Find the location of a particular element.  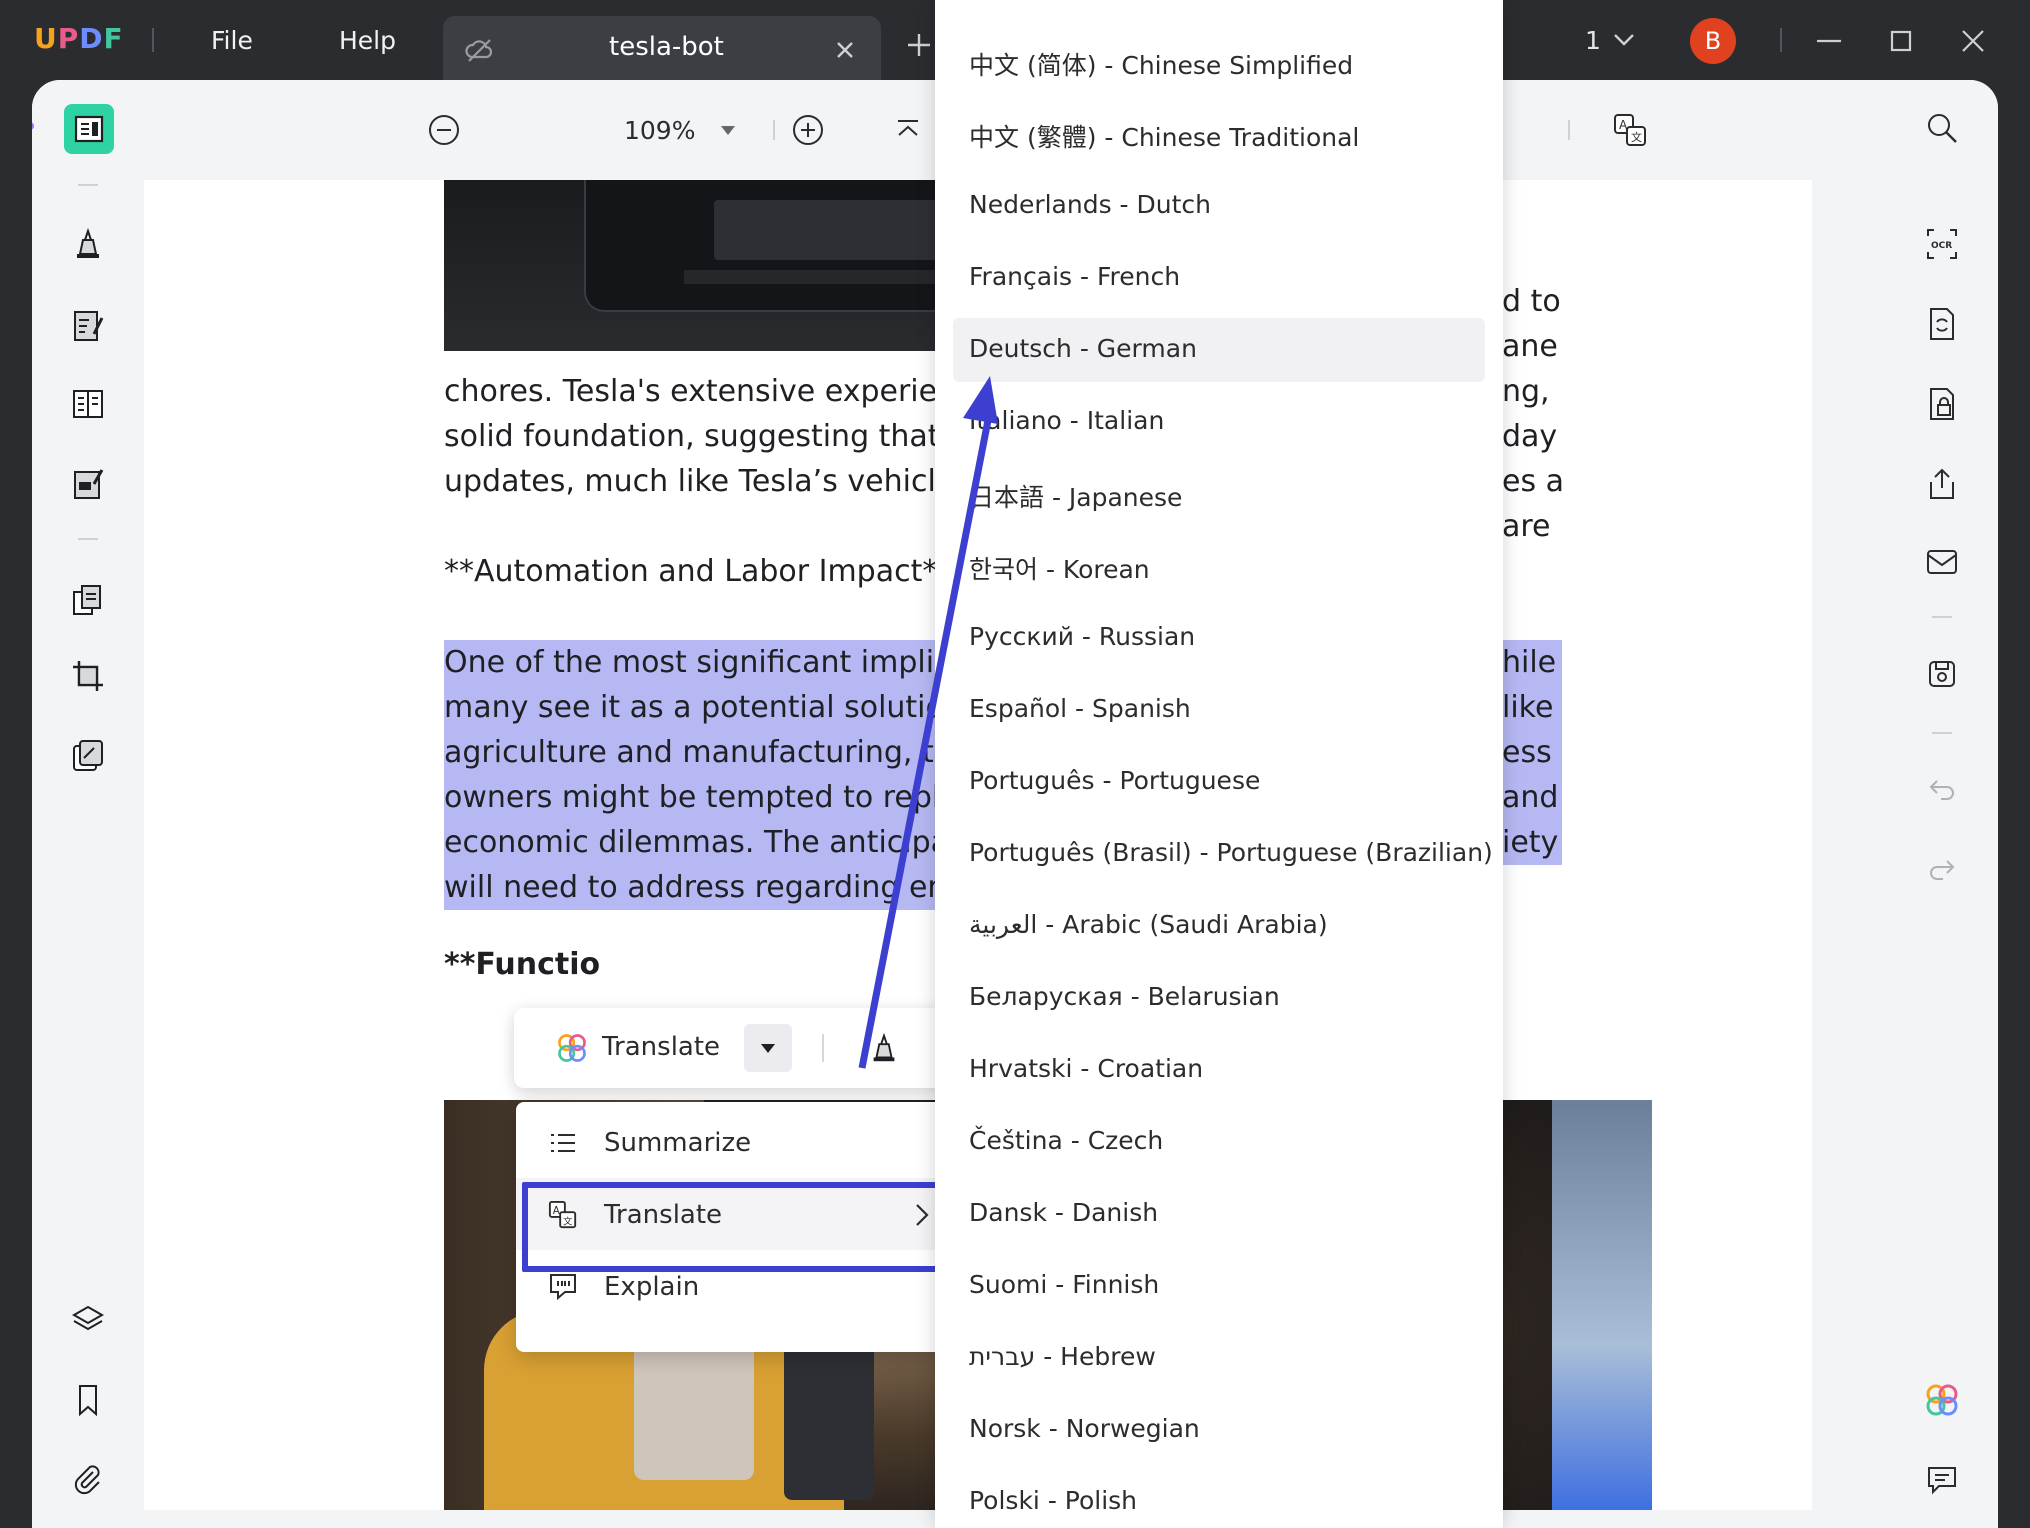

paragraph-fragment: es a is located at coordinates (1533, 481).